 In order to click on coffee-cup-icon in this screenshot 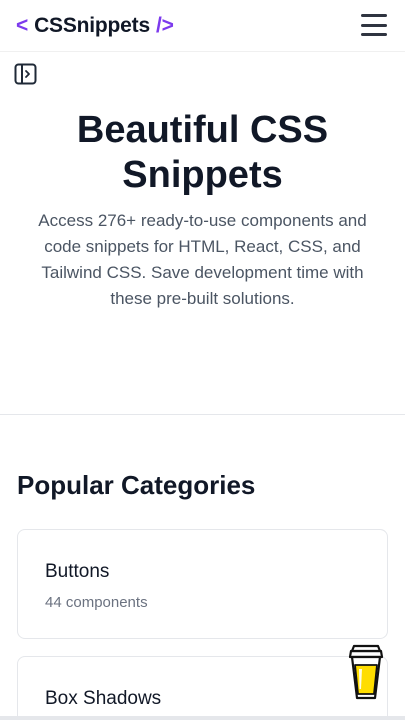, I will do `click(366, 672)`.